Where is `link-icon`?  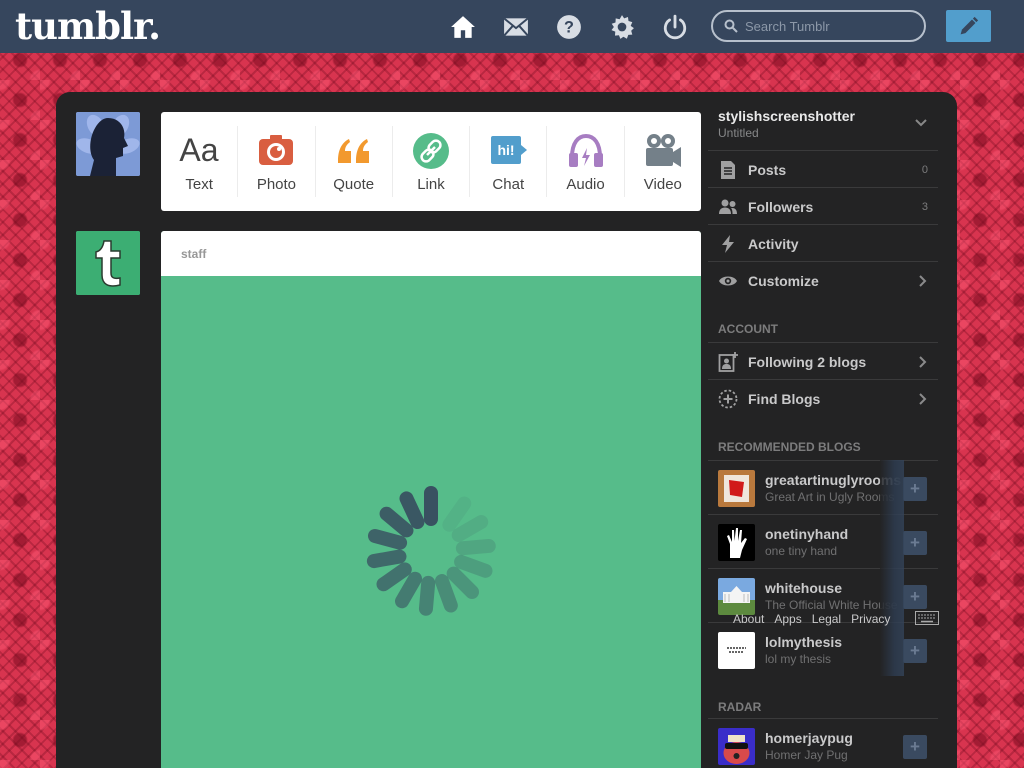 link-icon is located at coordinates (431, 151).